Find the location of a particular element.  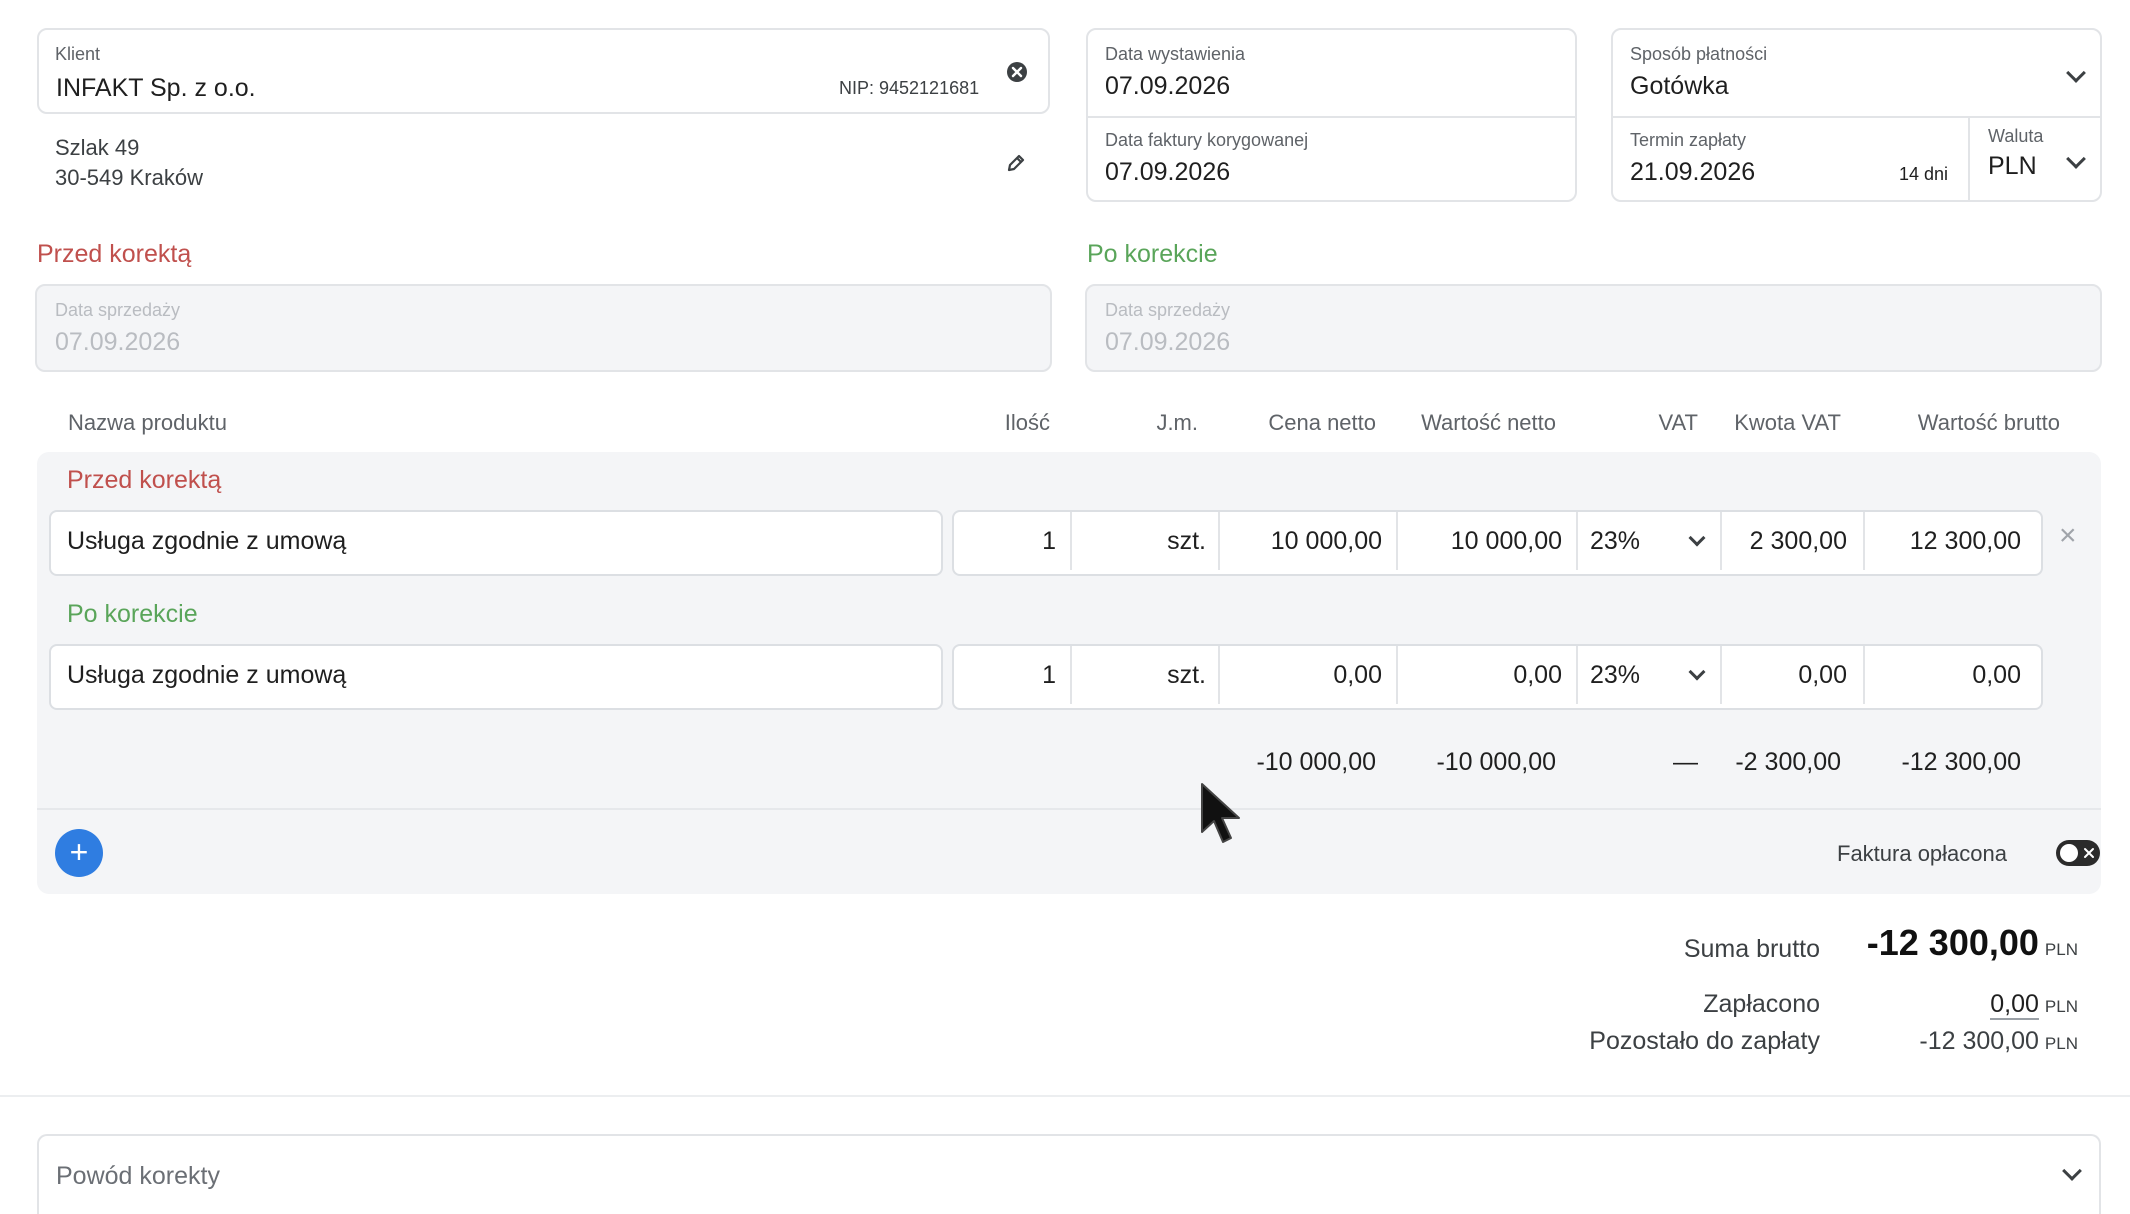

after-product-name-input: Usługa zgodnie z umową is located at coordinates (496, 677).